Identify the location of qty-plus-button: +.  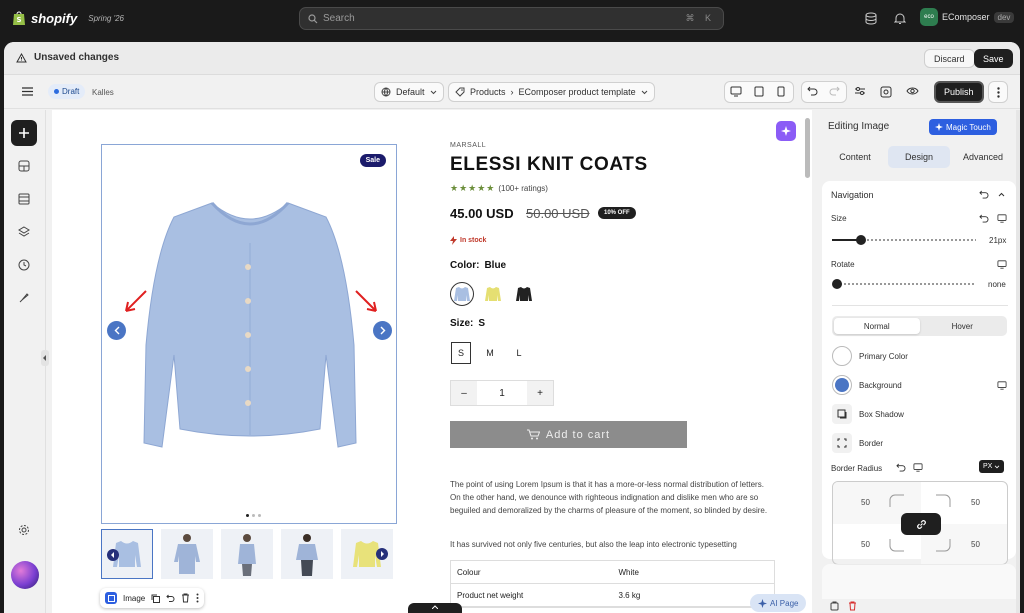
(540, 393).